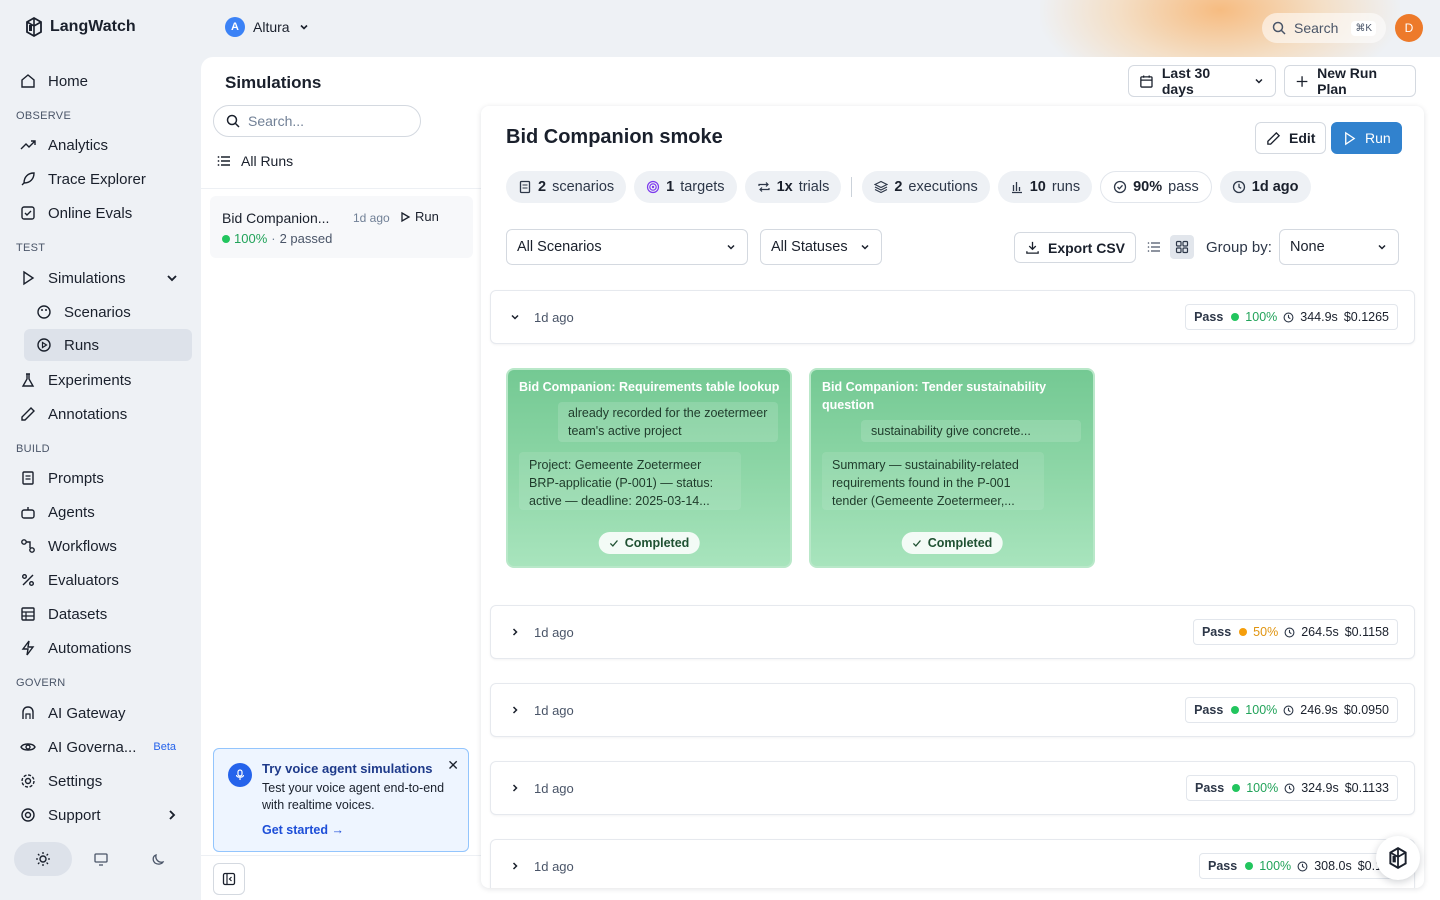  I want to click on new-run-plan-button: New Run Plan, so click(1350, 81).